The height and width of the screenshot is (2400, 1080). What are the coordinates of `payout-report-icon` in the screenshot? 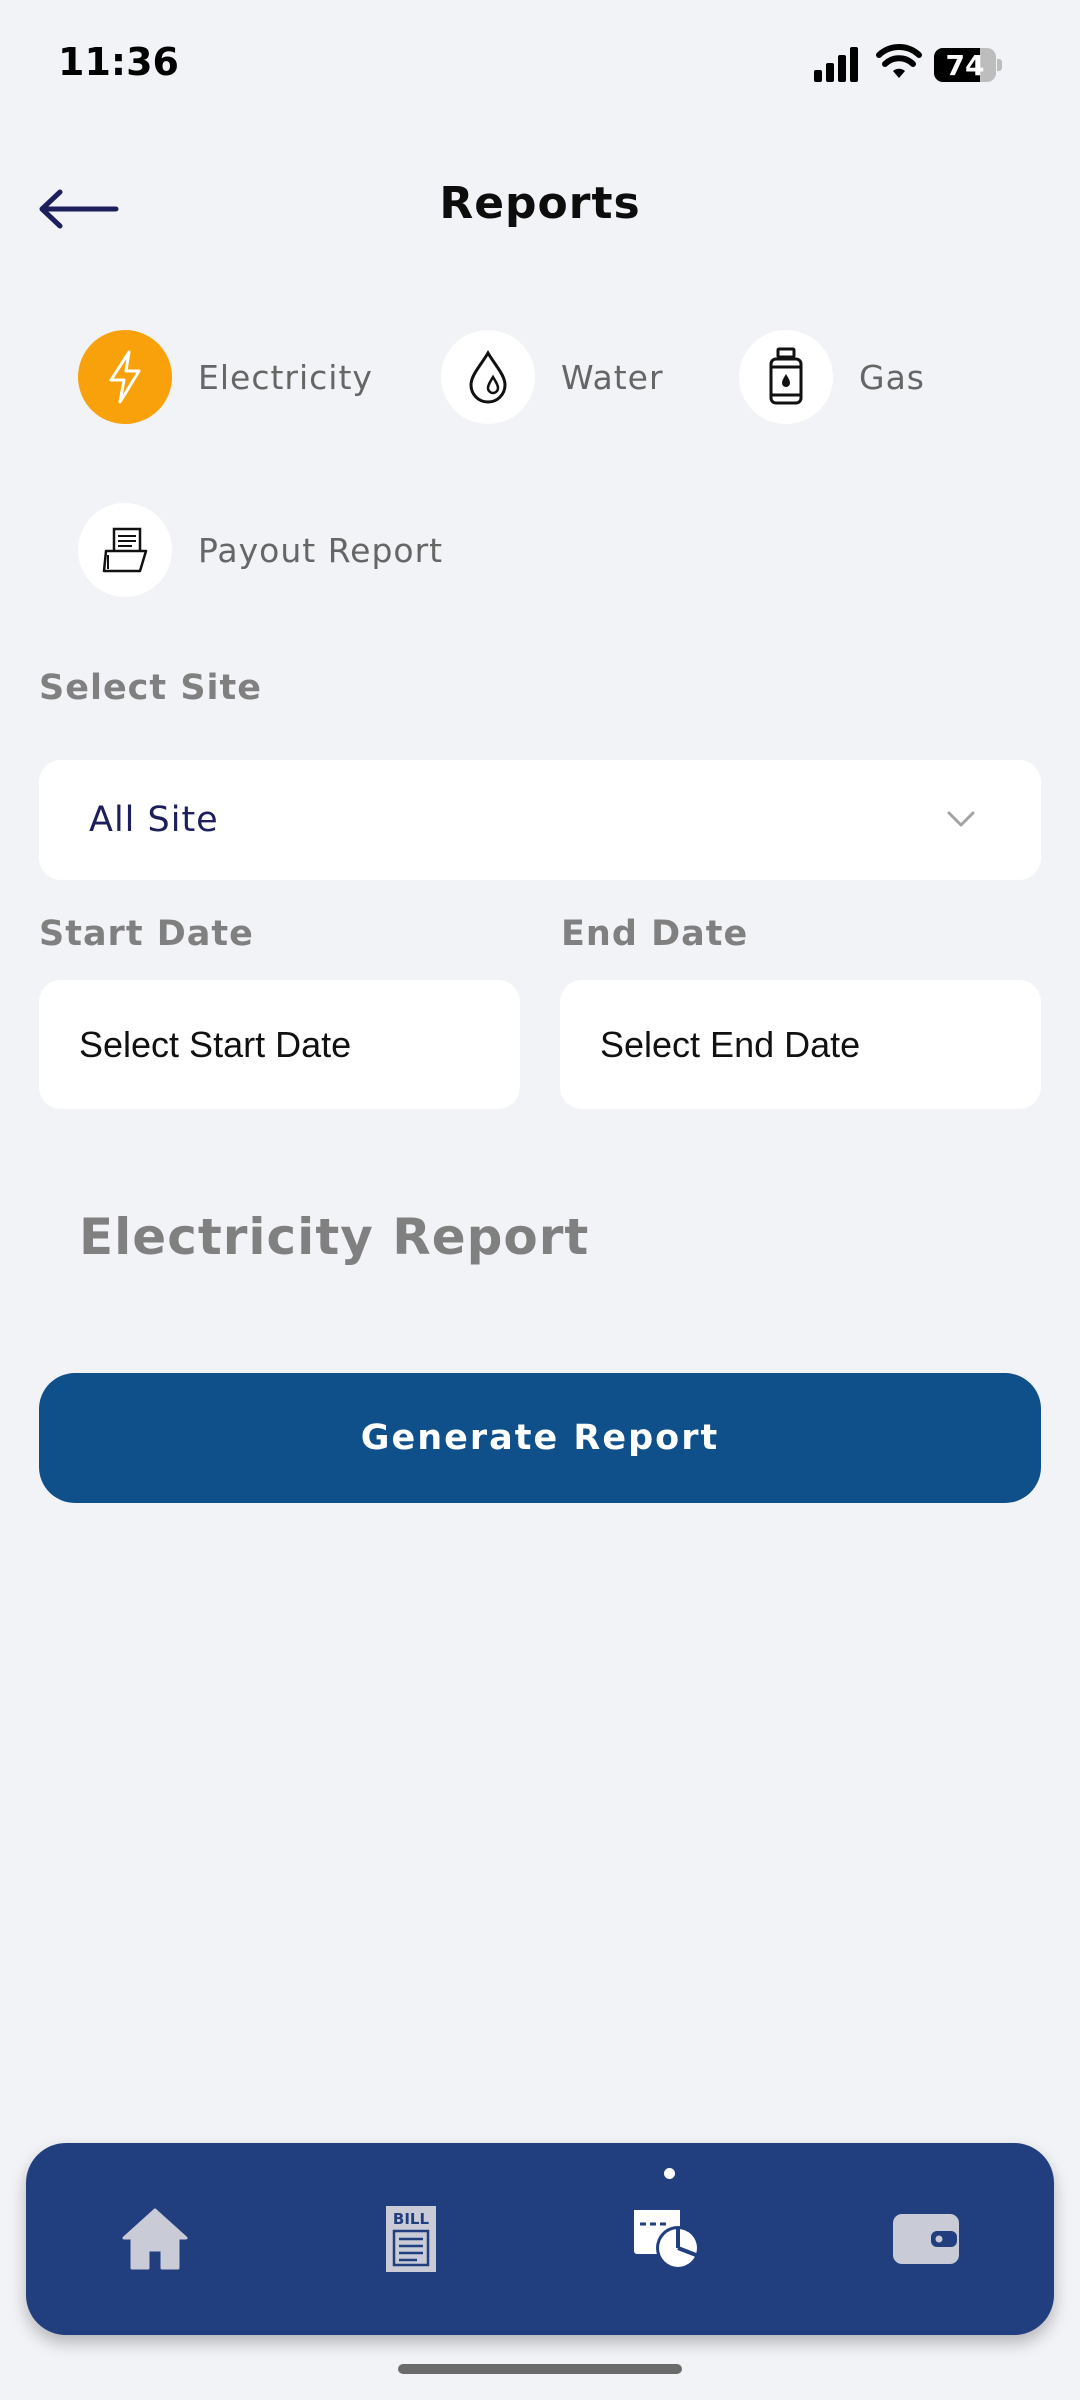 It's located at (125, 550).